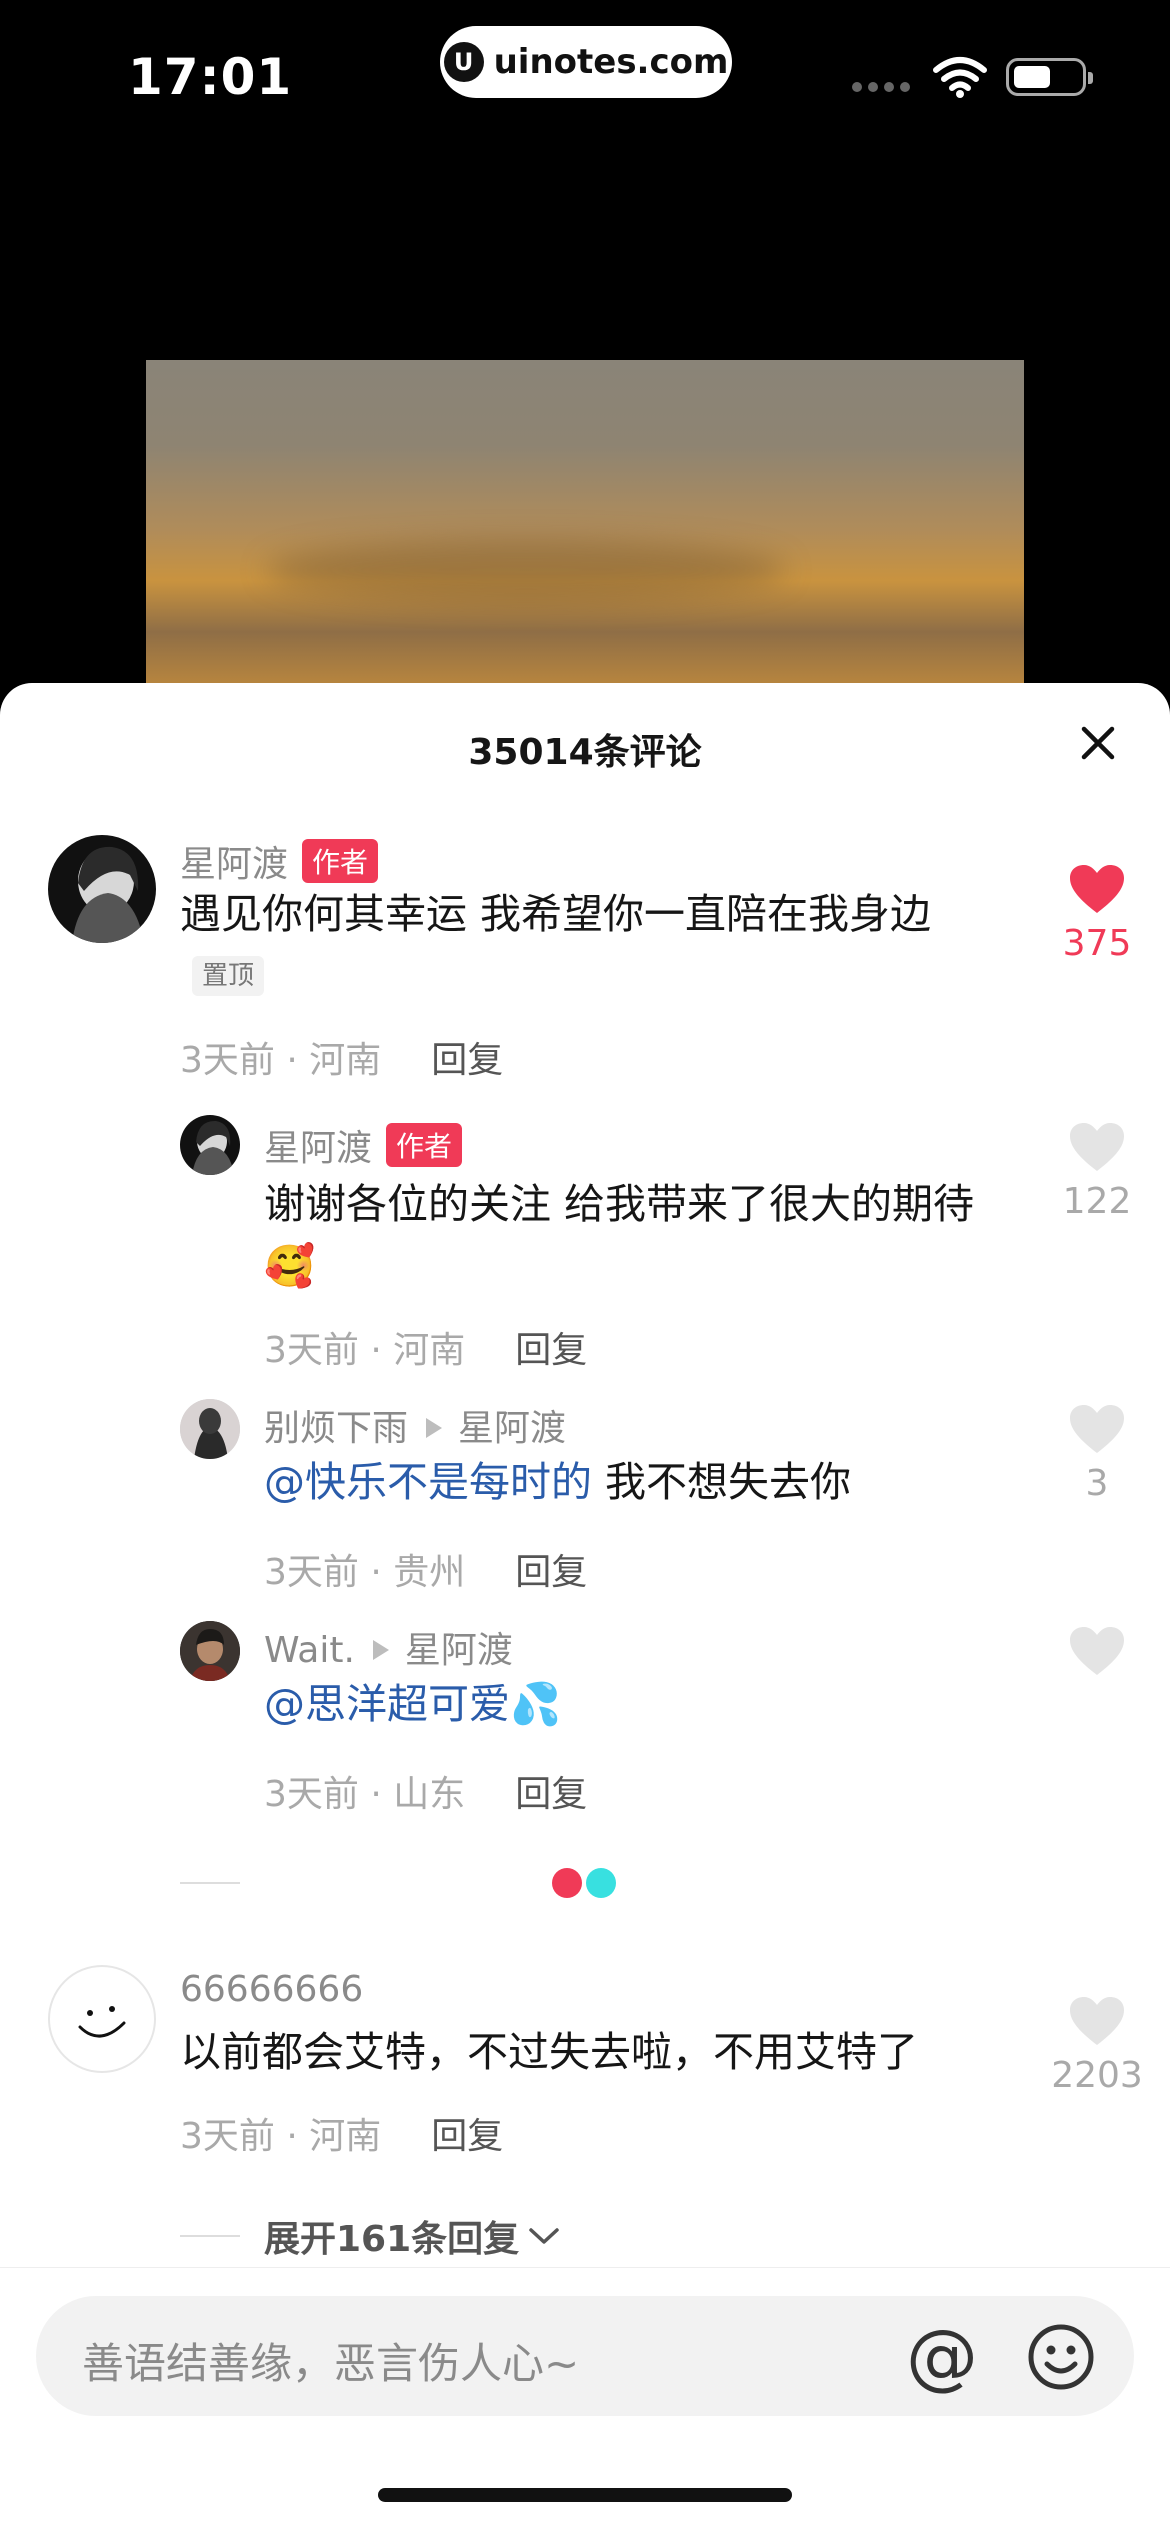 This screenshot has height=2532, width=1170. I want to click on expand-replies-label: 展开161条回复, so click(392, 2239).